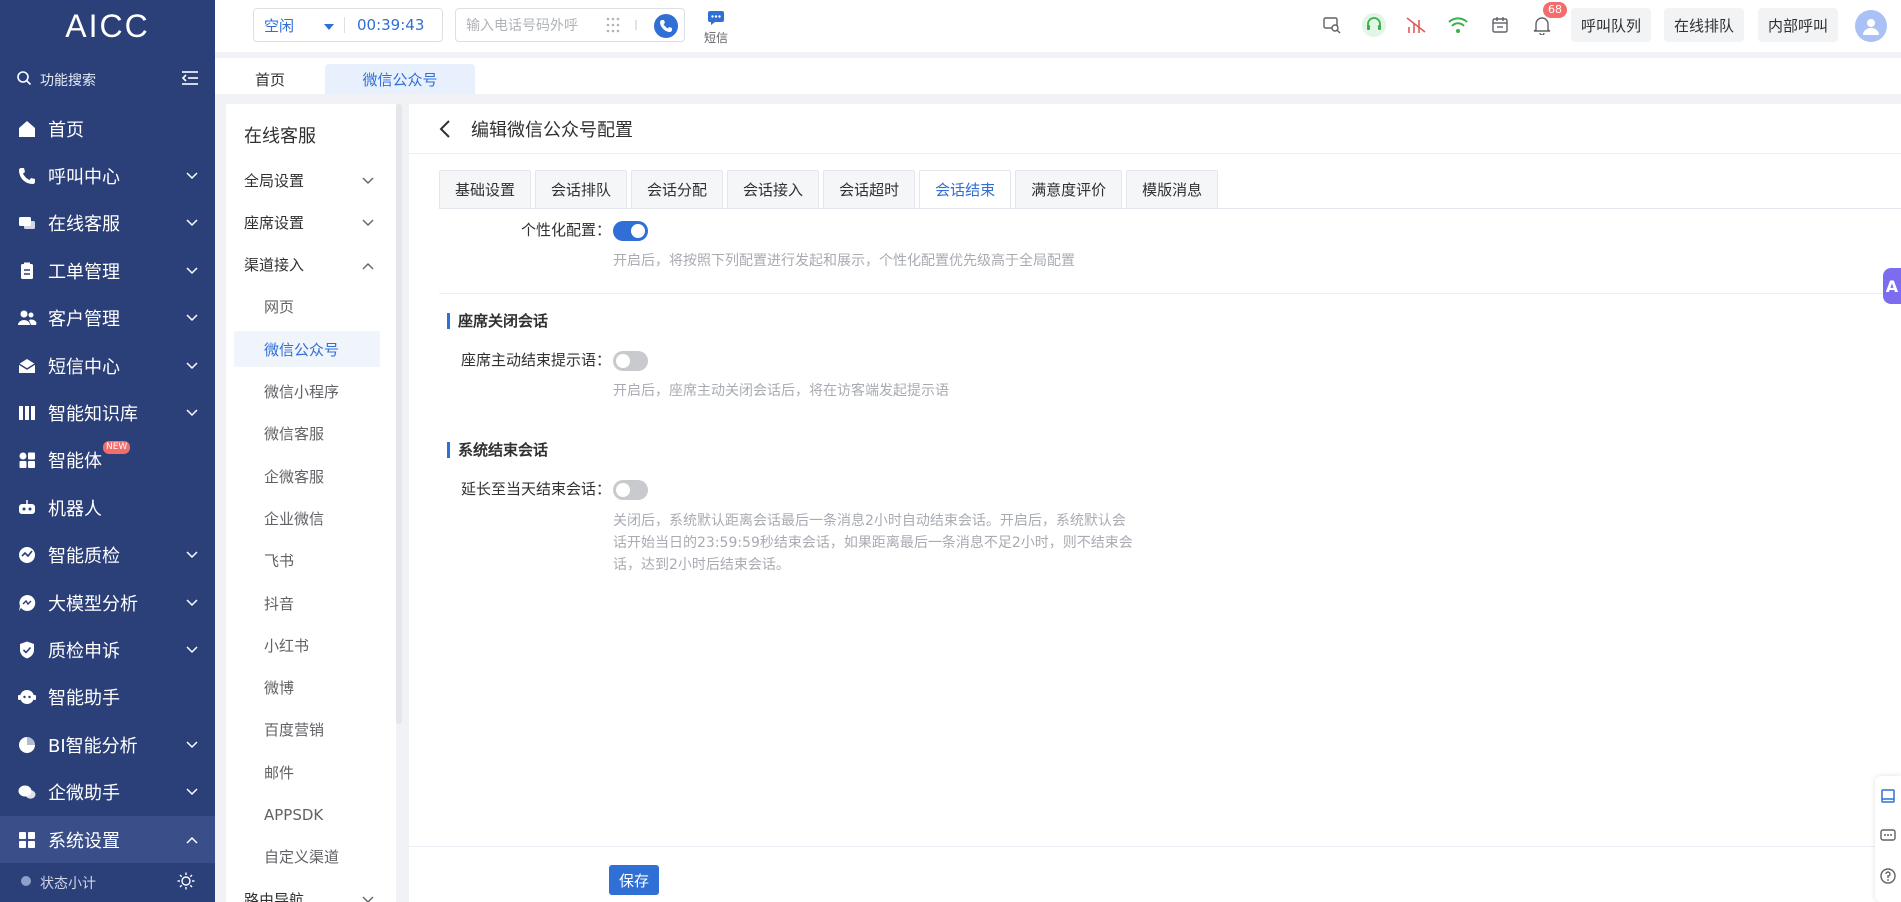 This screenshot has height=902, width=1901. I want to click on personalize-toggle, so click(630, 231).